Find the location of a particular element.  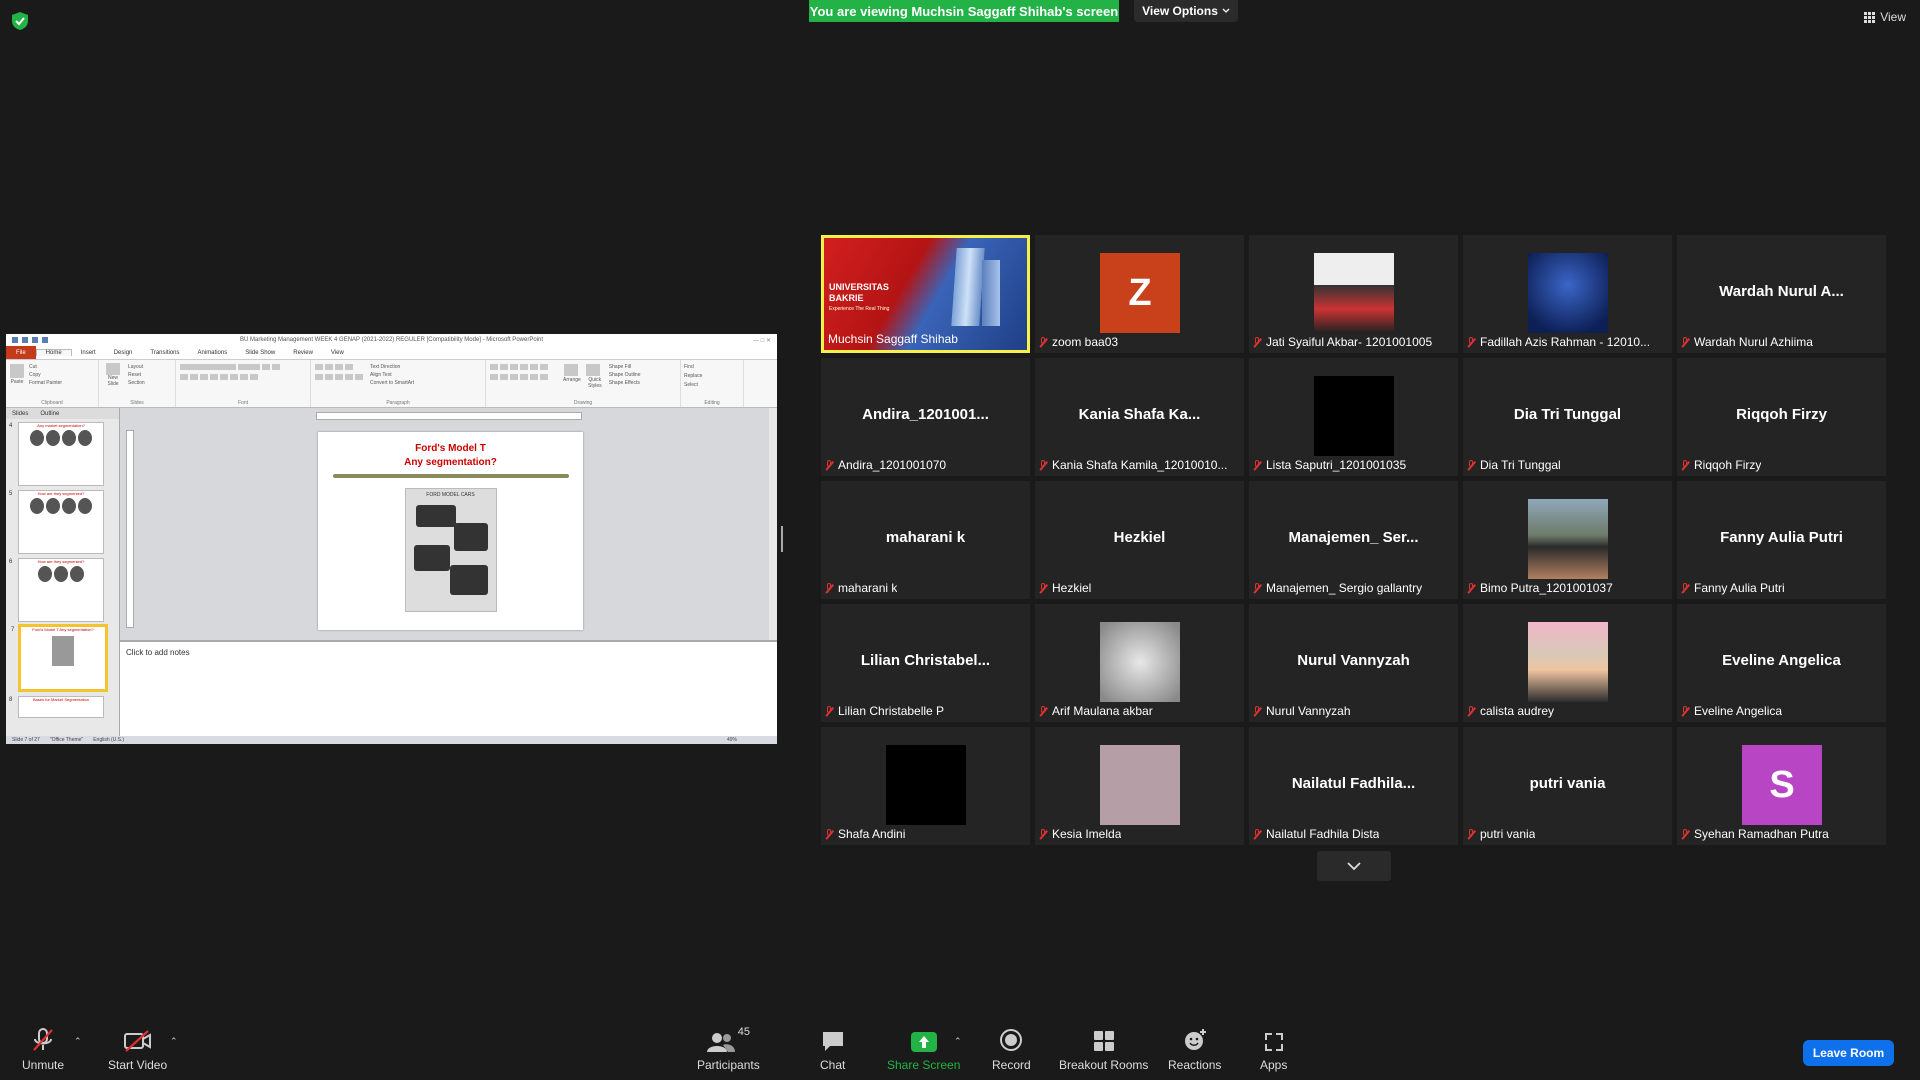

participant-tile: Wardah Nurul A... Wardah Nurul Azhiima is located at coordinates (1781, 294).